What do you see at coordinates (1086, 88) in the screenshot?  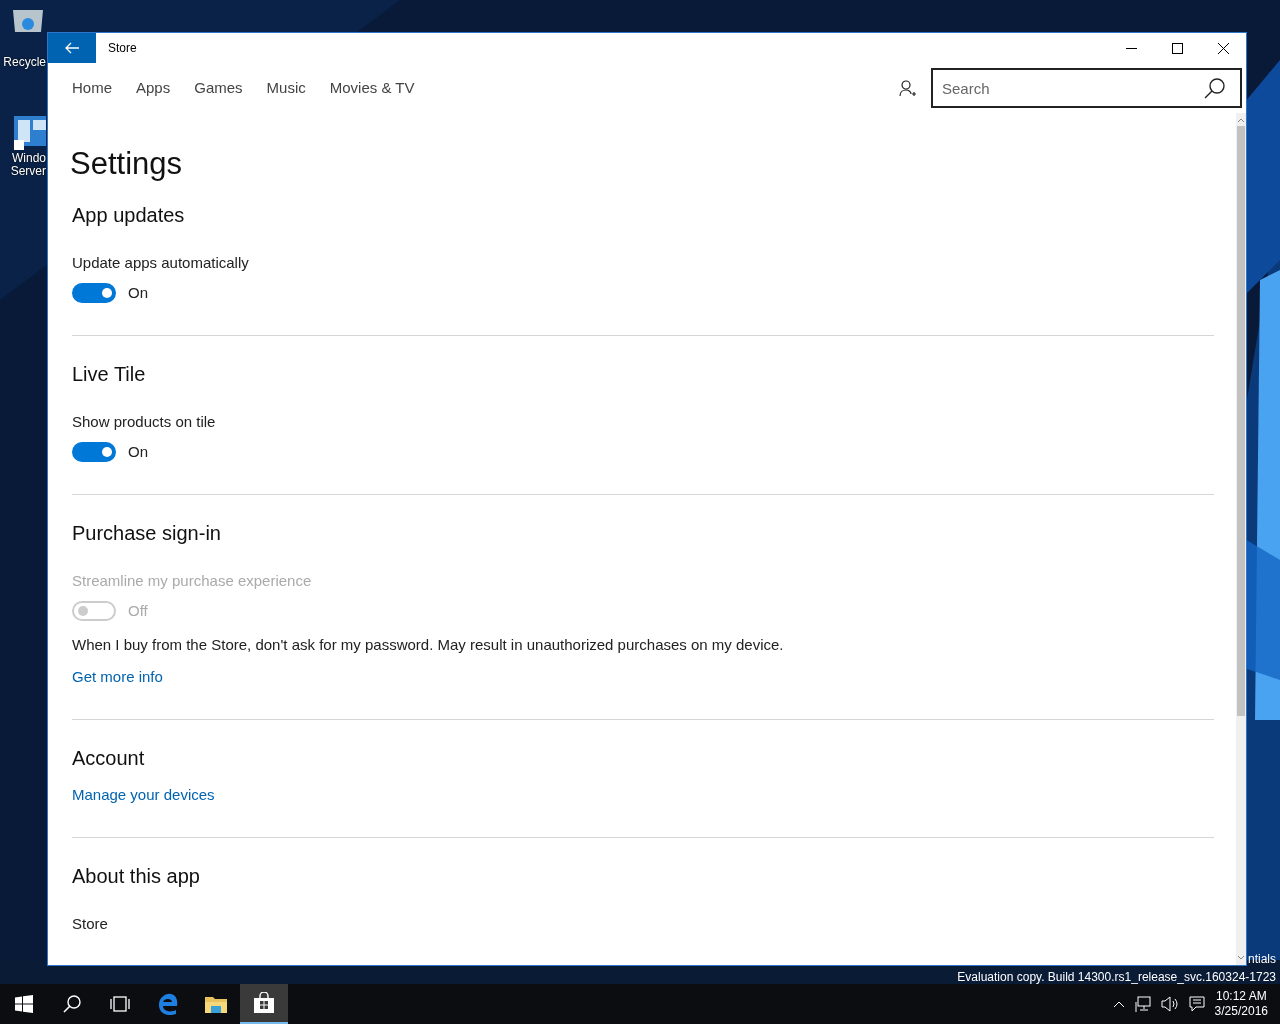 I see `search-field: Search` at bounding box center [1086, 88].